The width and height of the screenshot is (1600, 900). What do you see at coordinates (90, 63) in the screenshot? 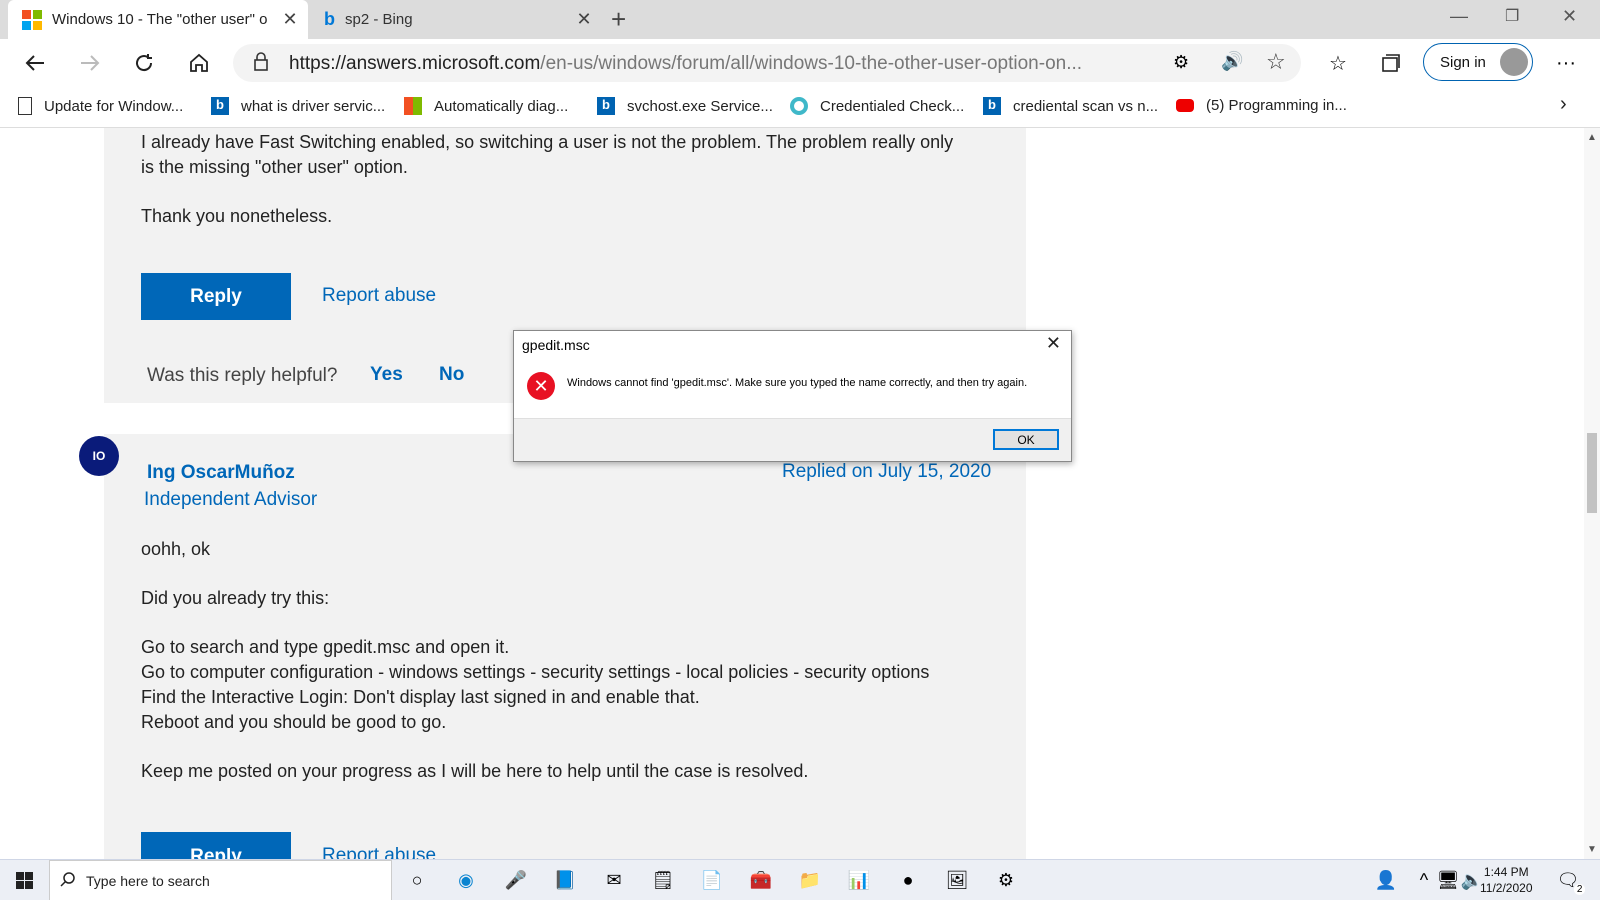
I see `forward-icon` at bounding box center [90, 63].